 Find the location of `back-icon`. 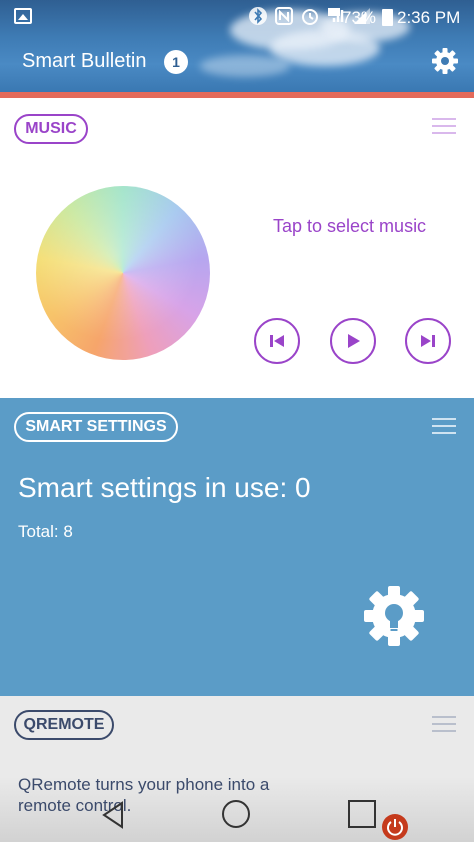

back-icon is located at coordinates (113, 817).